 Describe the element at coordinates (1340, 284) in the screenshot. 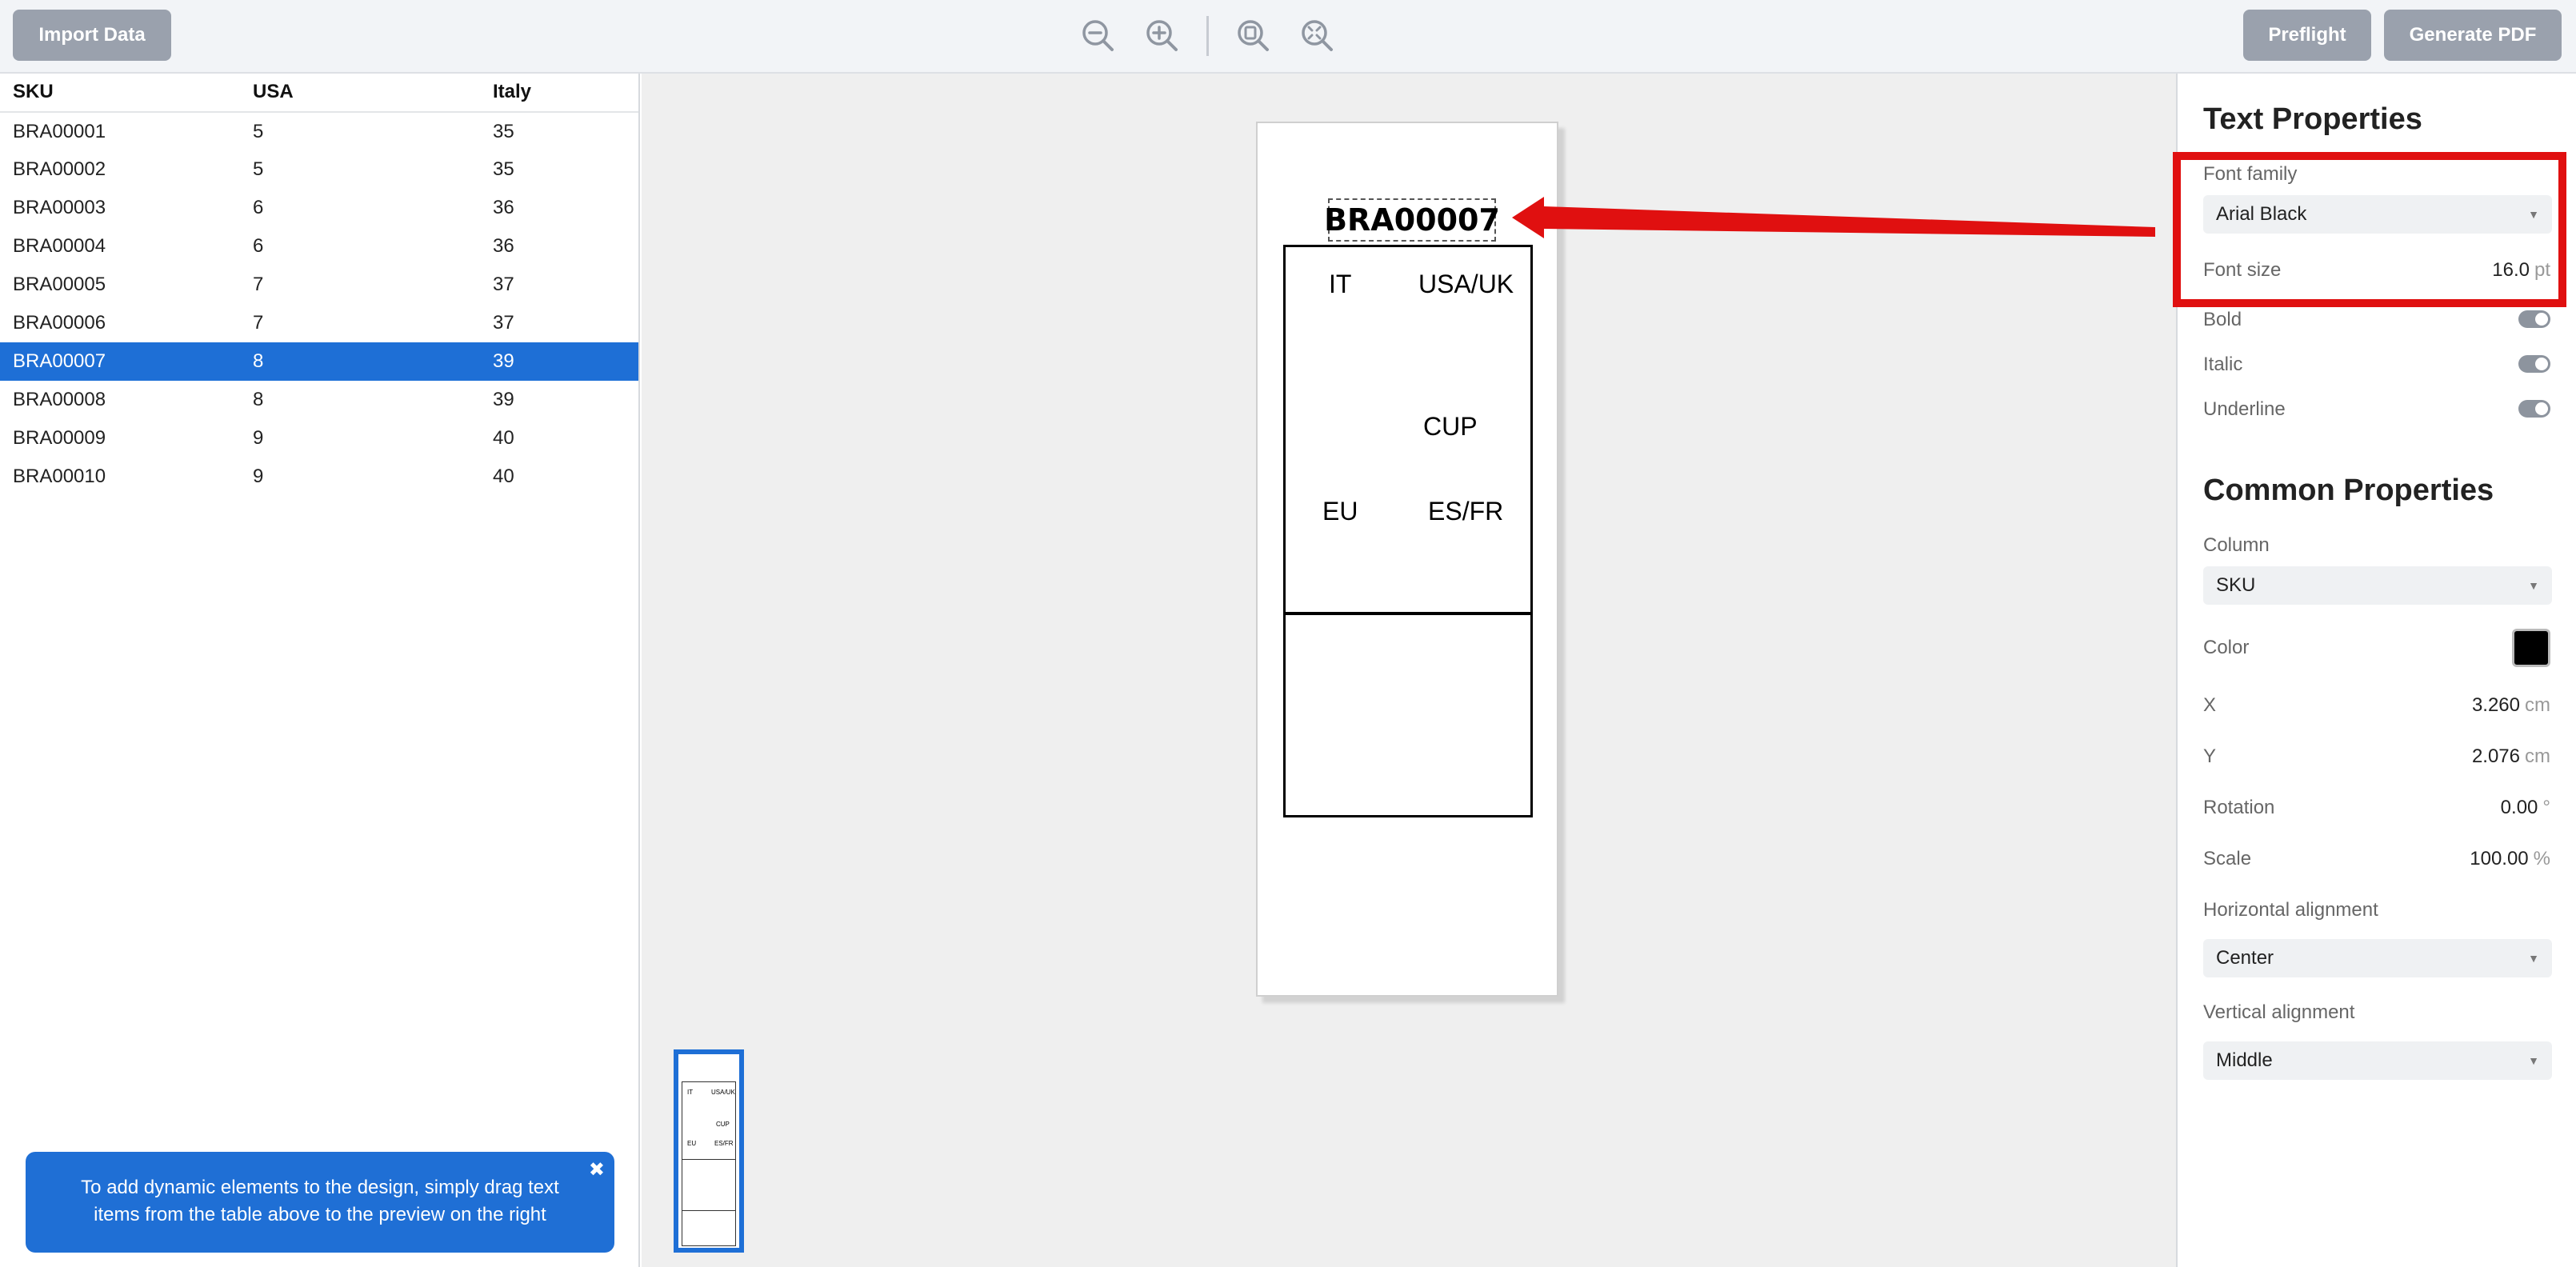

I see `label-it: IT` at that location.